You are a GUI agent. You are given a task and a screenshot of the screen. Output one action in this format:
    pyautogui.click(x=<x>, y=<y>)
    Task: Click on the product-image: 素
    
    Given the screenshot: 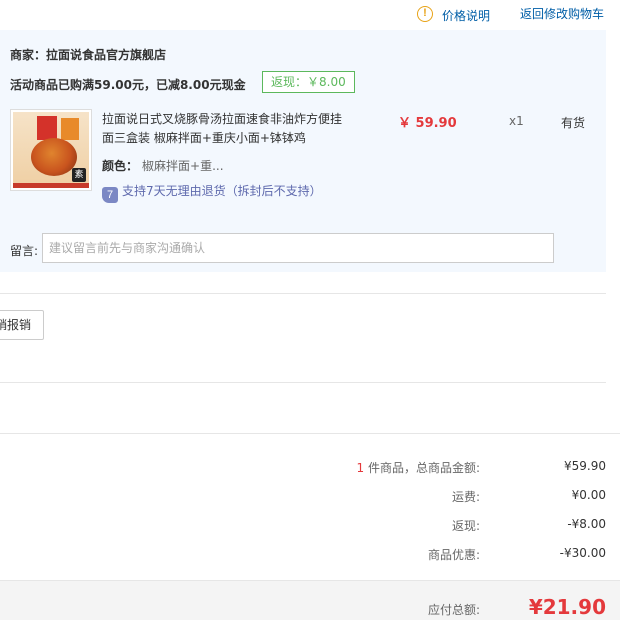 What is the action you would take?
    pyautogui.click(x=51, y=150)
    